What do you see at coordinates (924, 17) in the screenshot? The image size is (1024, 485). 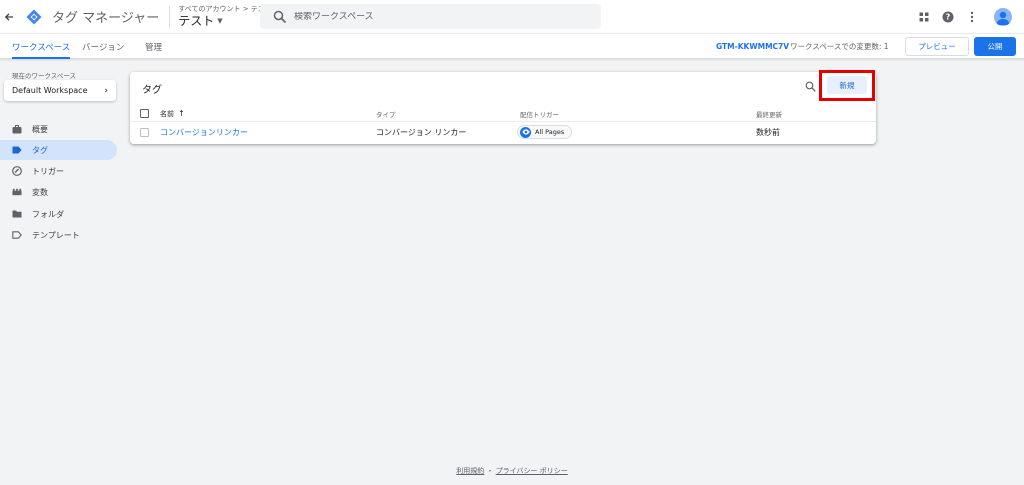 I see `apps-grid-icon` at bounding box center [924, 17].